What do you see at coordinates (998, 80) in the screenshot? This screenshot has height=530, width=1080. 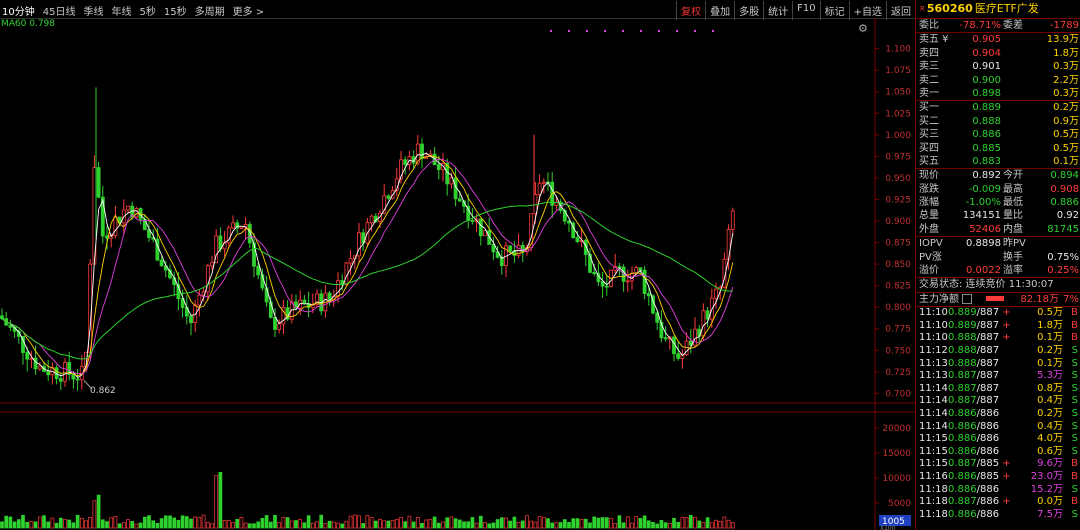 I see `order-row: 卖二 0.900 2.2万` at bounding box center [998, 80].